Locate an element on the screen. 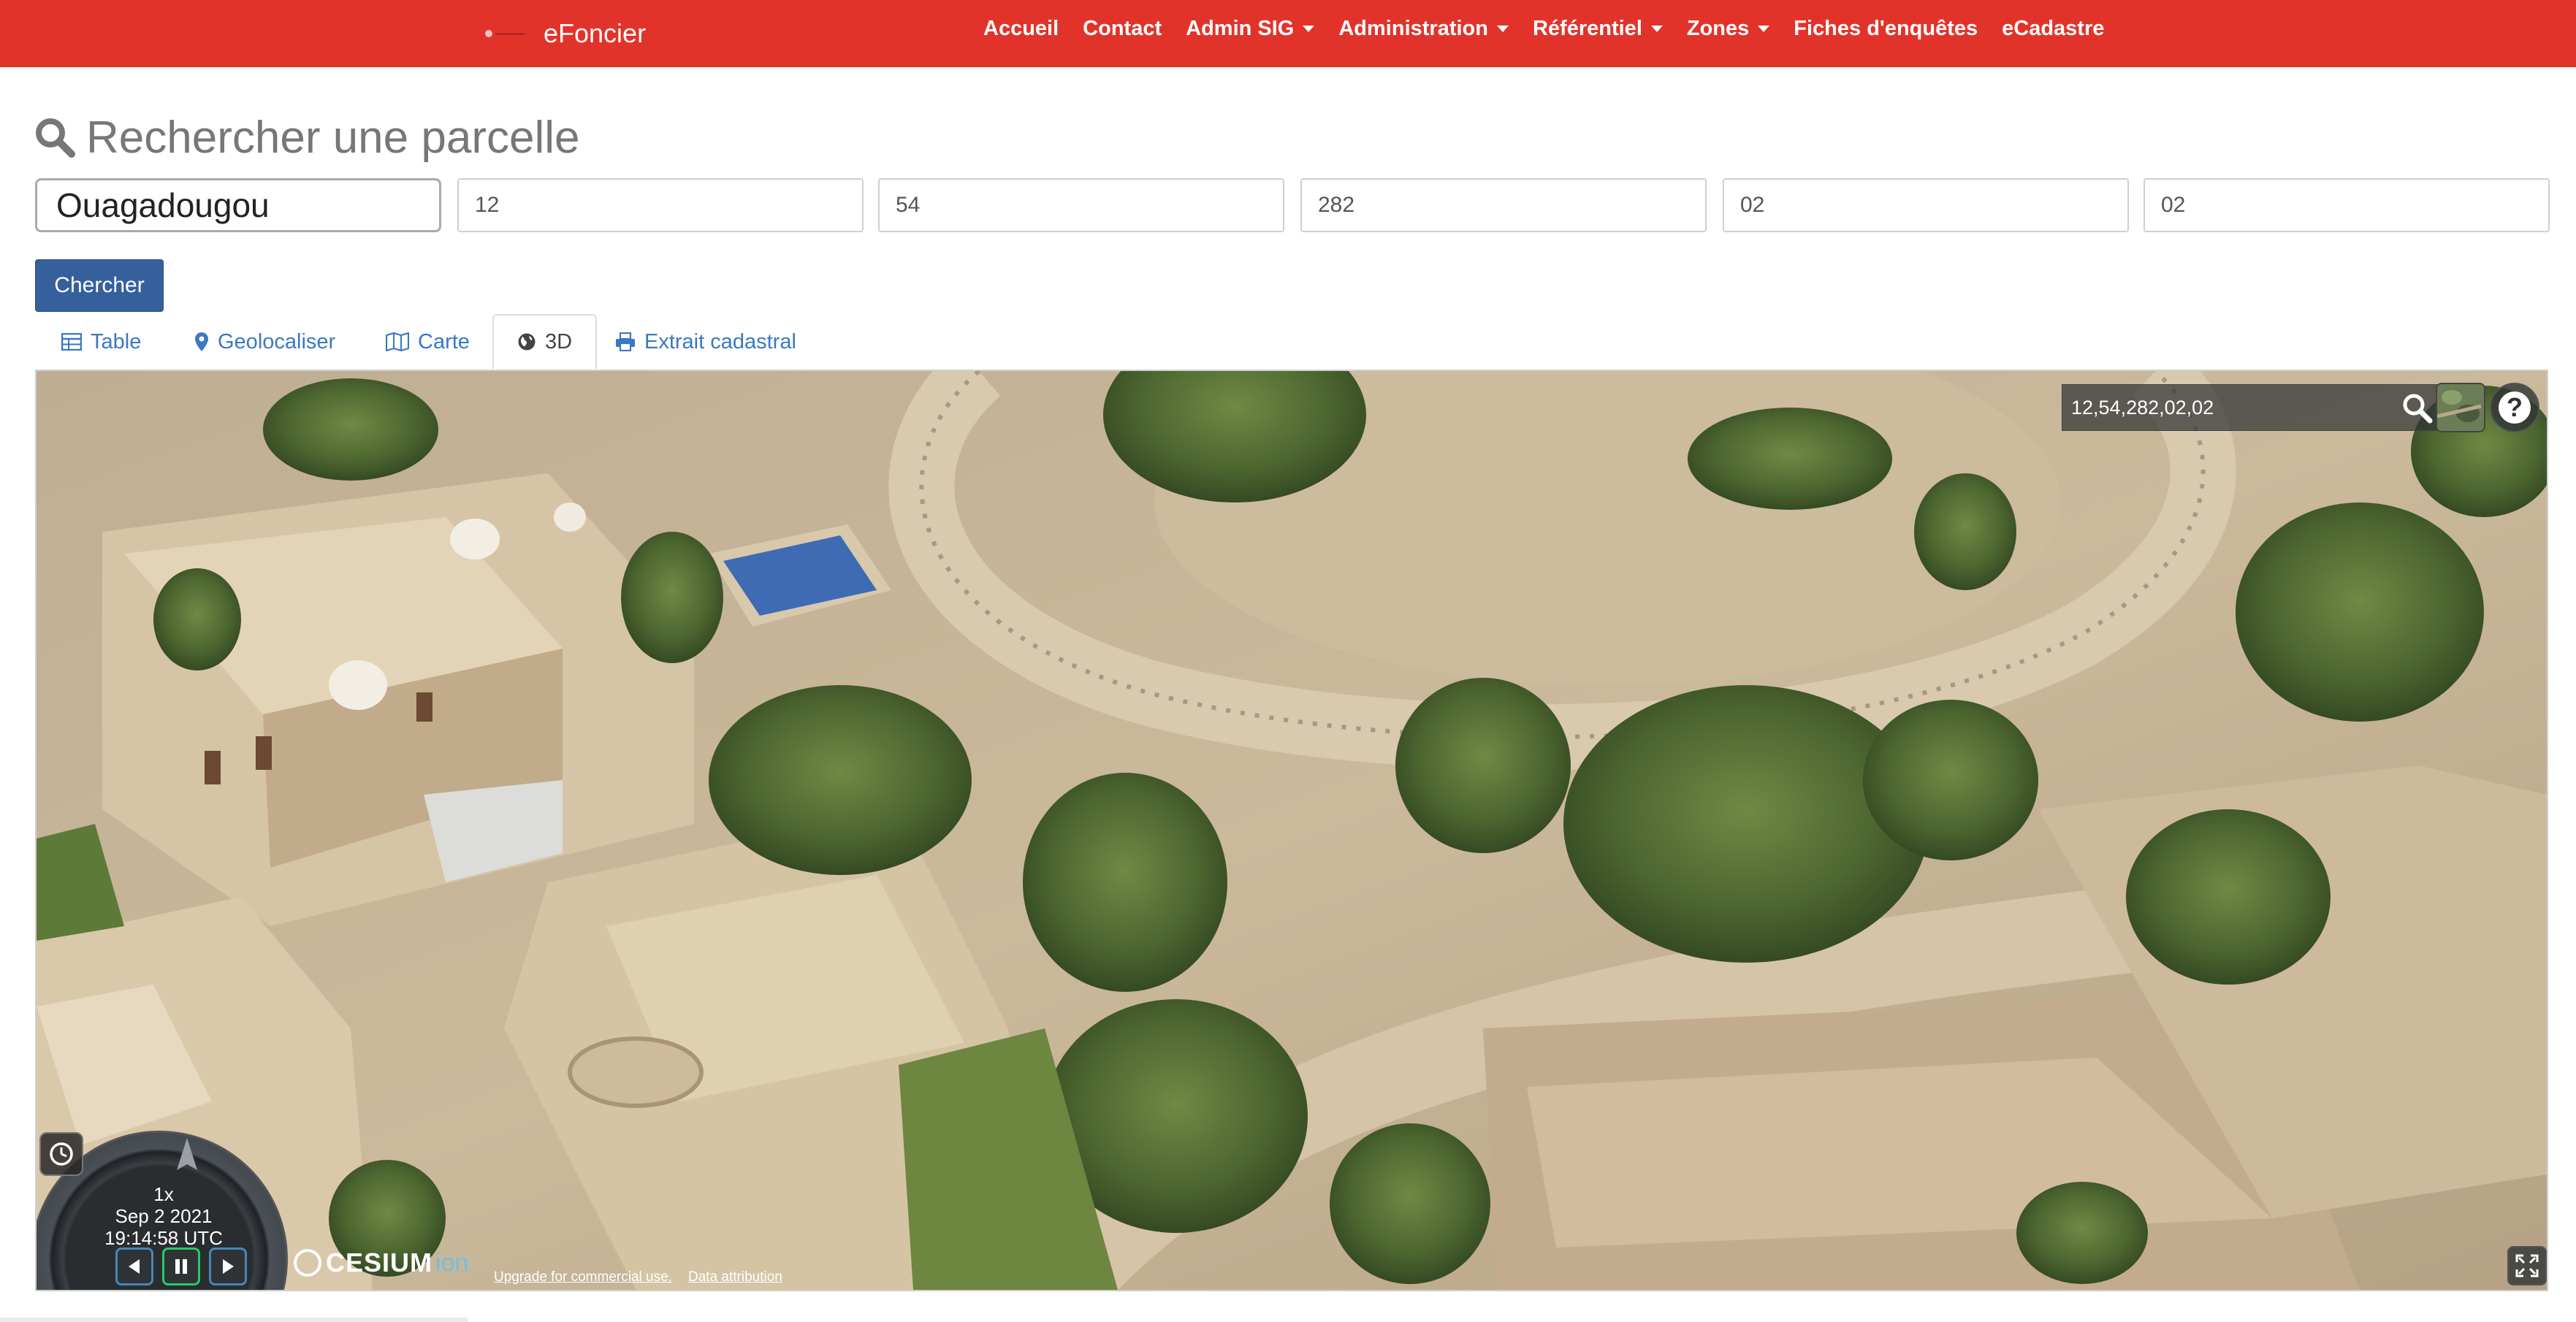 The width and height of the screenshot is (2576, 1322). play-forward-button is located at coordinates (228, 1266).